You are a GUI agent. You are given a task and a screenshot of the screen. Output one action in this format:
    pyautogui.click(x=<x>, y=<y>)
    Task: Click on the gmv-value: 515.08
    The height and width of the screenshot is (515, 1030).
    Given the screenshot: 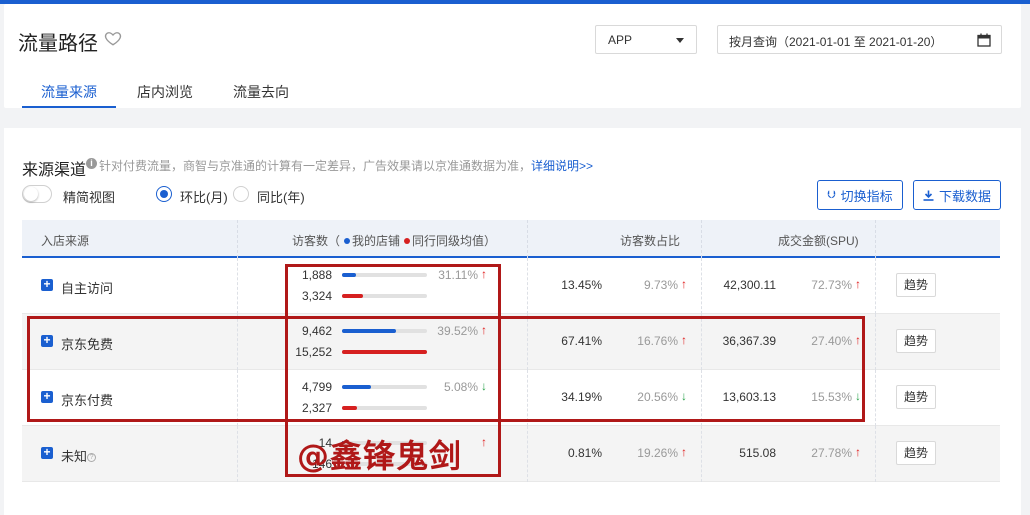 What is the action you would take?
    pyautogui.click(x=757, y=453)
    